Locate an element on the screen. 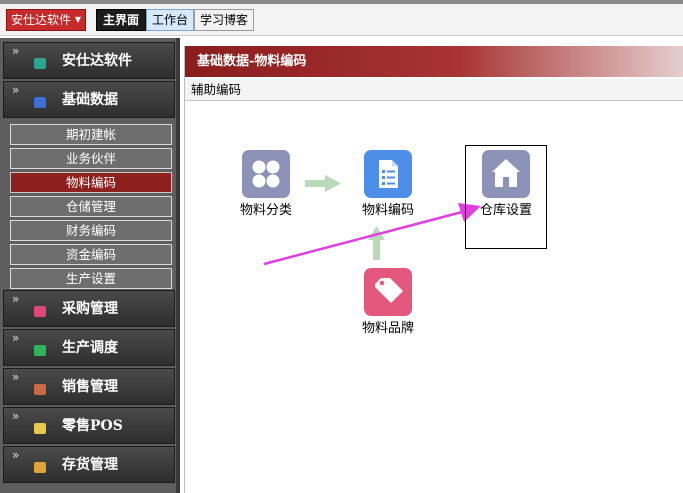  flow-connectors is located at coordinates (372, 220).